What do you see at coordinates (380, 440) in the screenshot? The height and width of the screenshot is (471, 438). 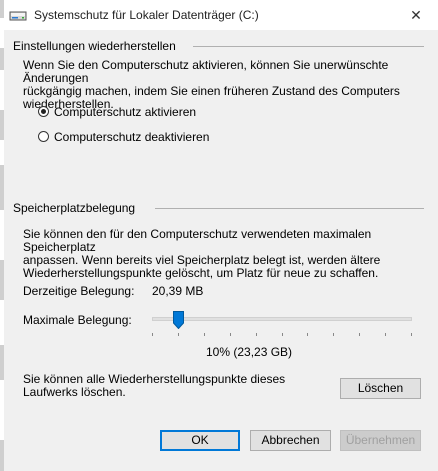 I see `apply-button: Übernehmen` at bounding box center [380, 440].